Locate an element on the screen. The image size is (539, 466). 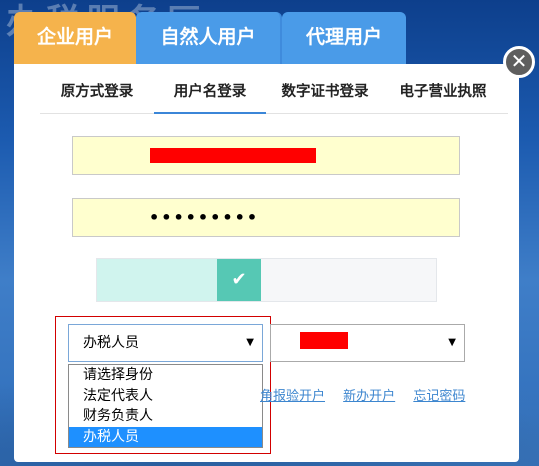
check-icon: ✔ is located at coordinates (239, 280).